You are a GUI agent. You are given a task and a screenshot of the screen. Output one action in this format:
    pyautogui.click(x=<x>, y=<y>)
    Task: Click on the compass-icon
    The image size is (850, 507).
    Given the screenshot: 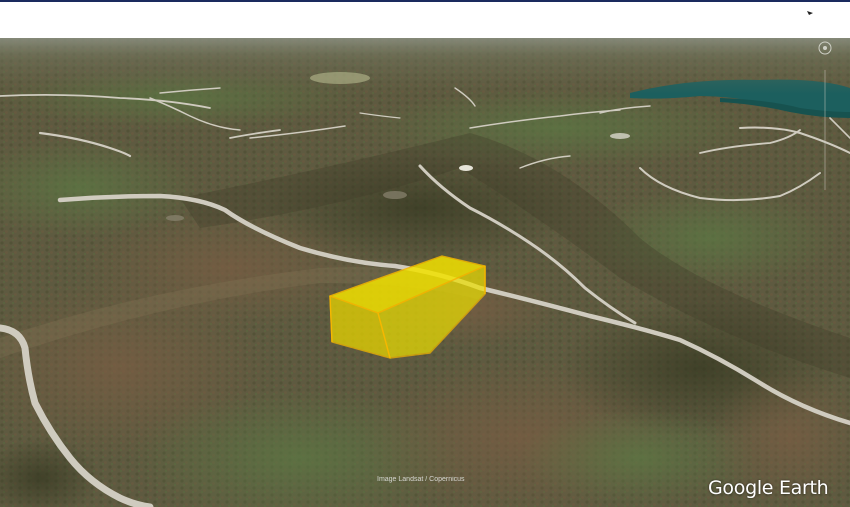 What is the action you would take?
    pyautogui.click(x=825, y=48)
    